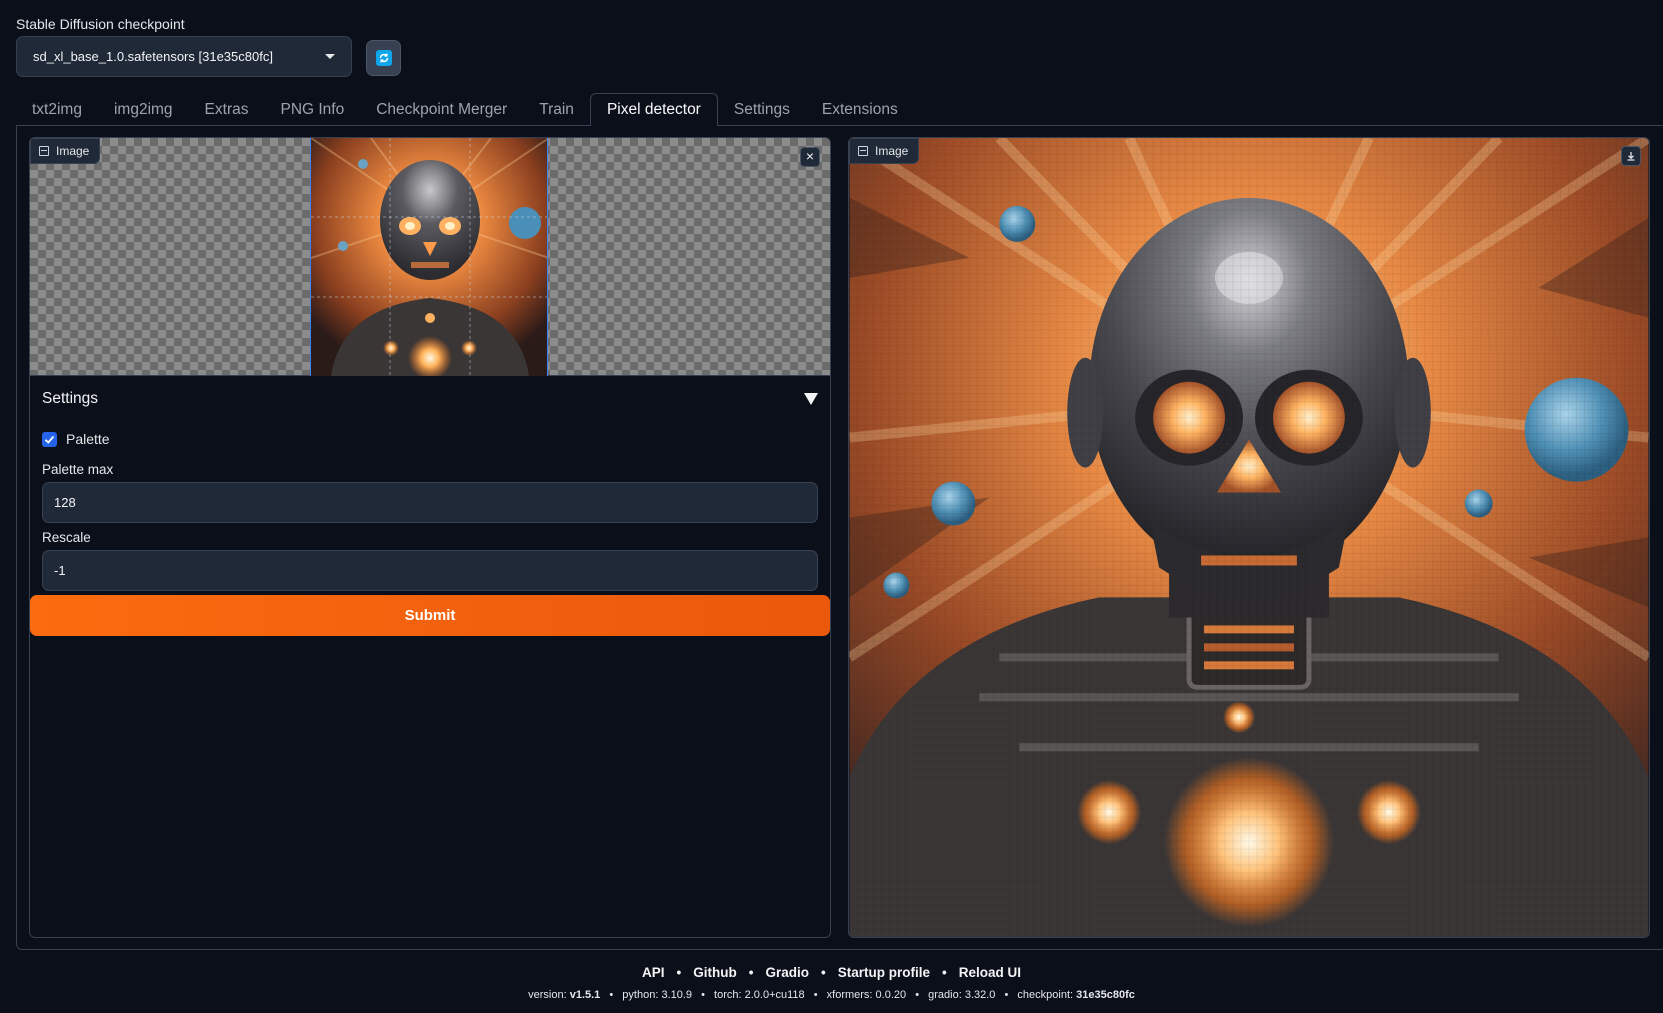 The height and width of the screenshot is (1013, 1663). I want to click on palette-label: Palette, so click(88, 439).